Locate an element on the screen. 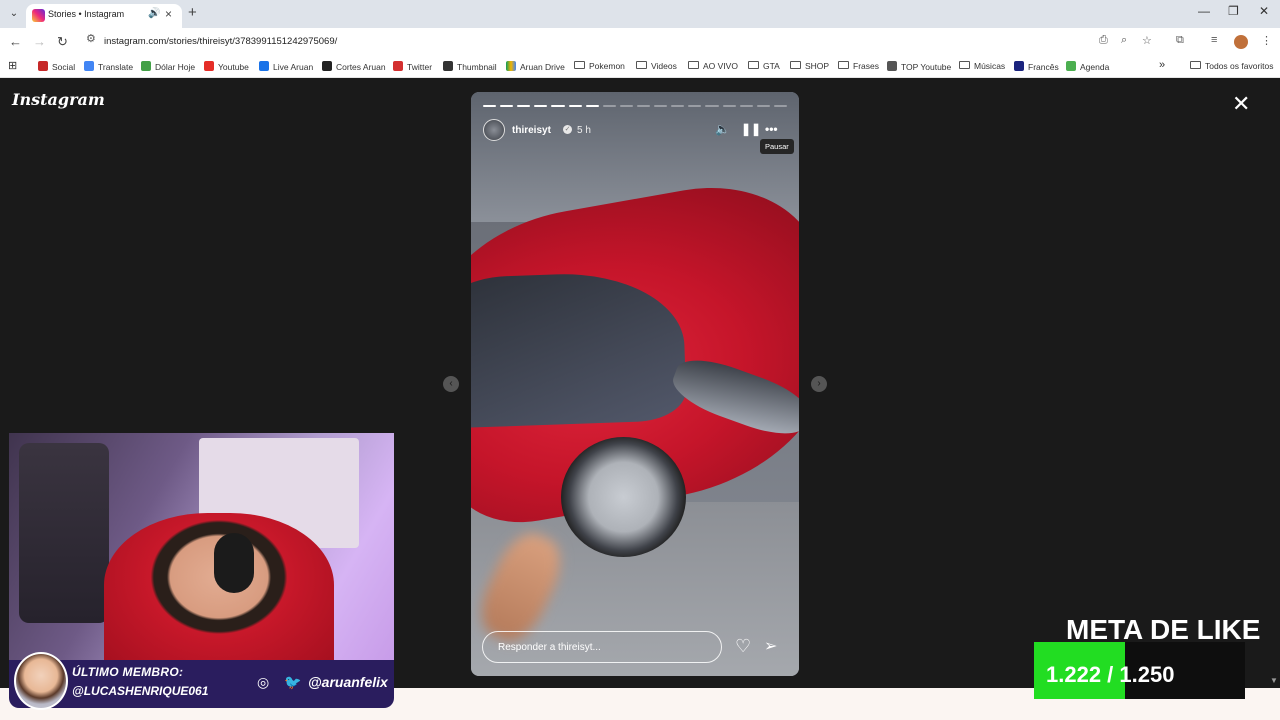  bookmark-dolar-hoje: Dólar Hoje is located at coordinates (168, 66).